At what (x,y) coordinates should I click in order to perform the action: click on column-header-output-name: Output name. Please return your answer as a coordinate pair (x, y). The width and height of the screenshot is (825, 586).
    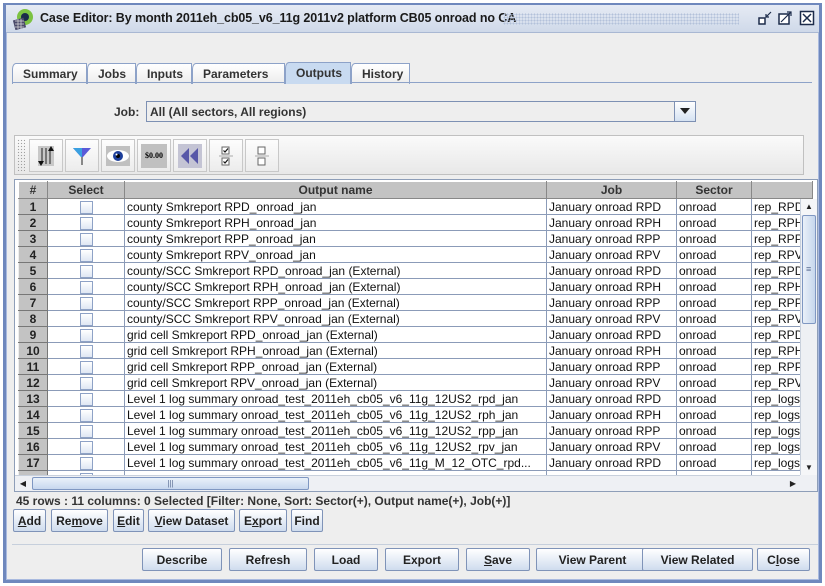
    Looking at the image, I should click on (335, 190).